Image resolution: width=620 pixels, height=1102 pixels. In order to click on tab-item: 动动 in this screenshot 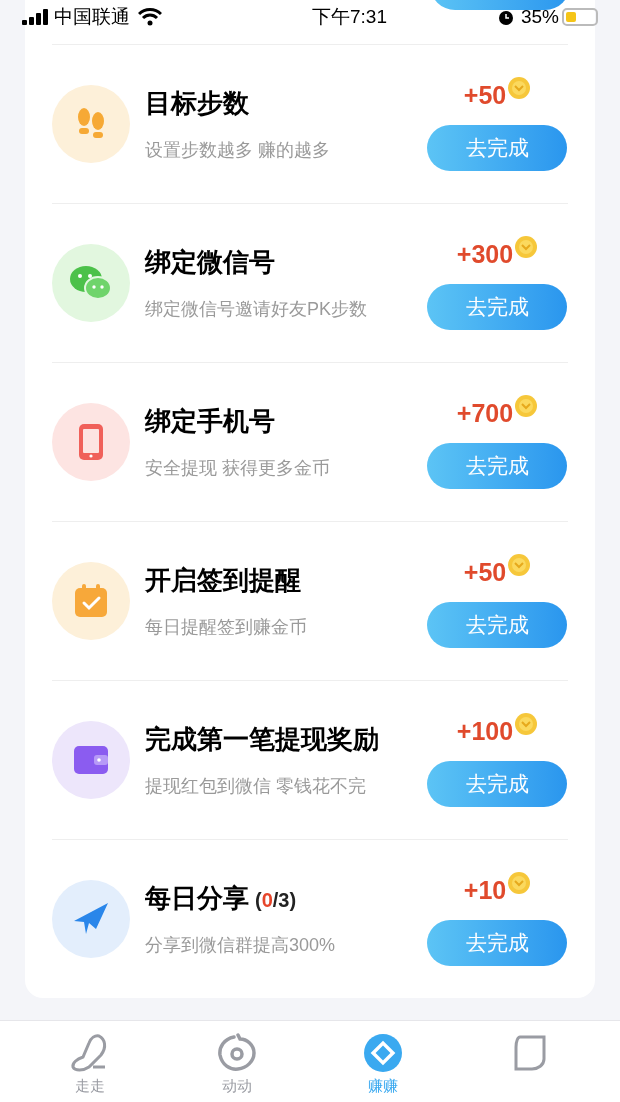, I will do `click(236, 1061)`.